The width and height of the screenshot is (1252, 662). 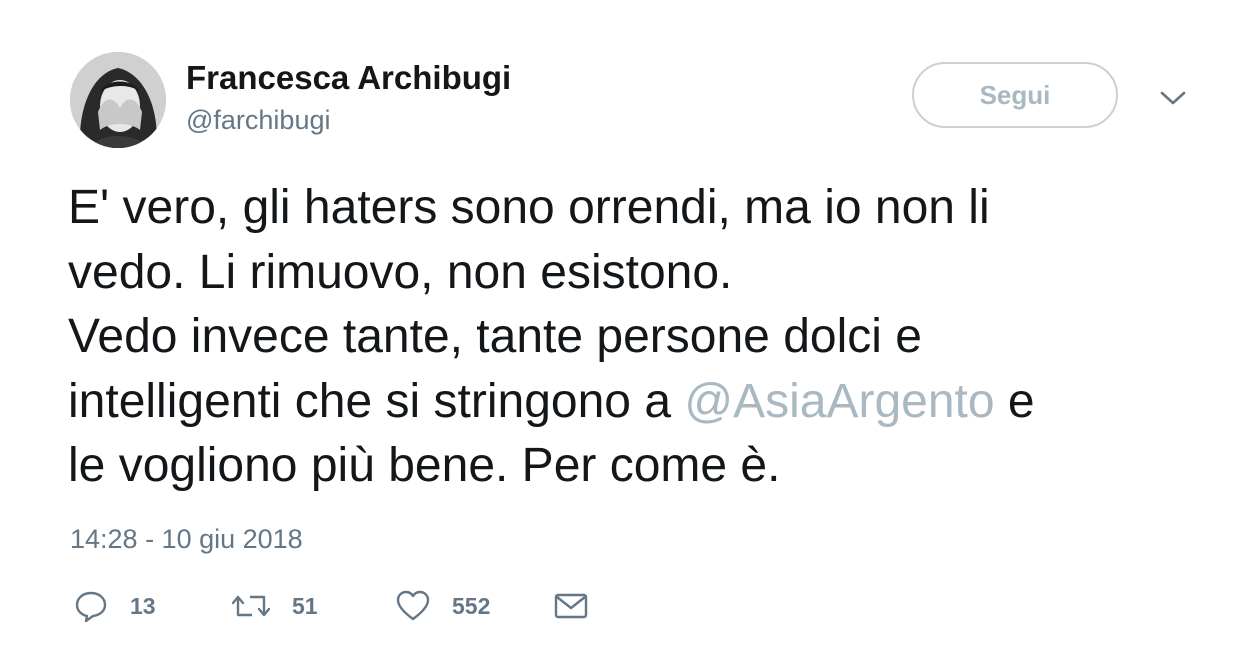 What do you see at coordinates (115, 606) in the screenshot?
I see `reply-button: 13` at bounding box center [115, 606].